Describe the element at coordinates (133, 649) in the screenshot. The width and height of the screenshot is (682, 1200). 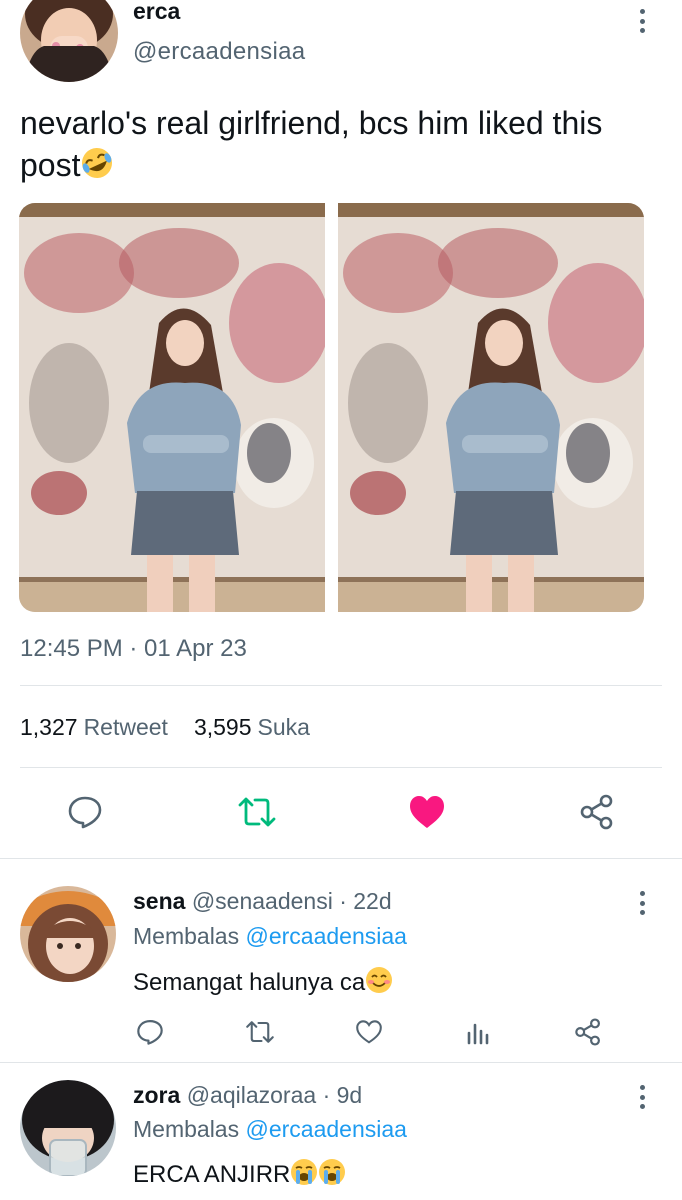
I see `tweet-timestamp: 12:45 PM · 01 Apr 23` at that location.